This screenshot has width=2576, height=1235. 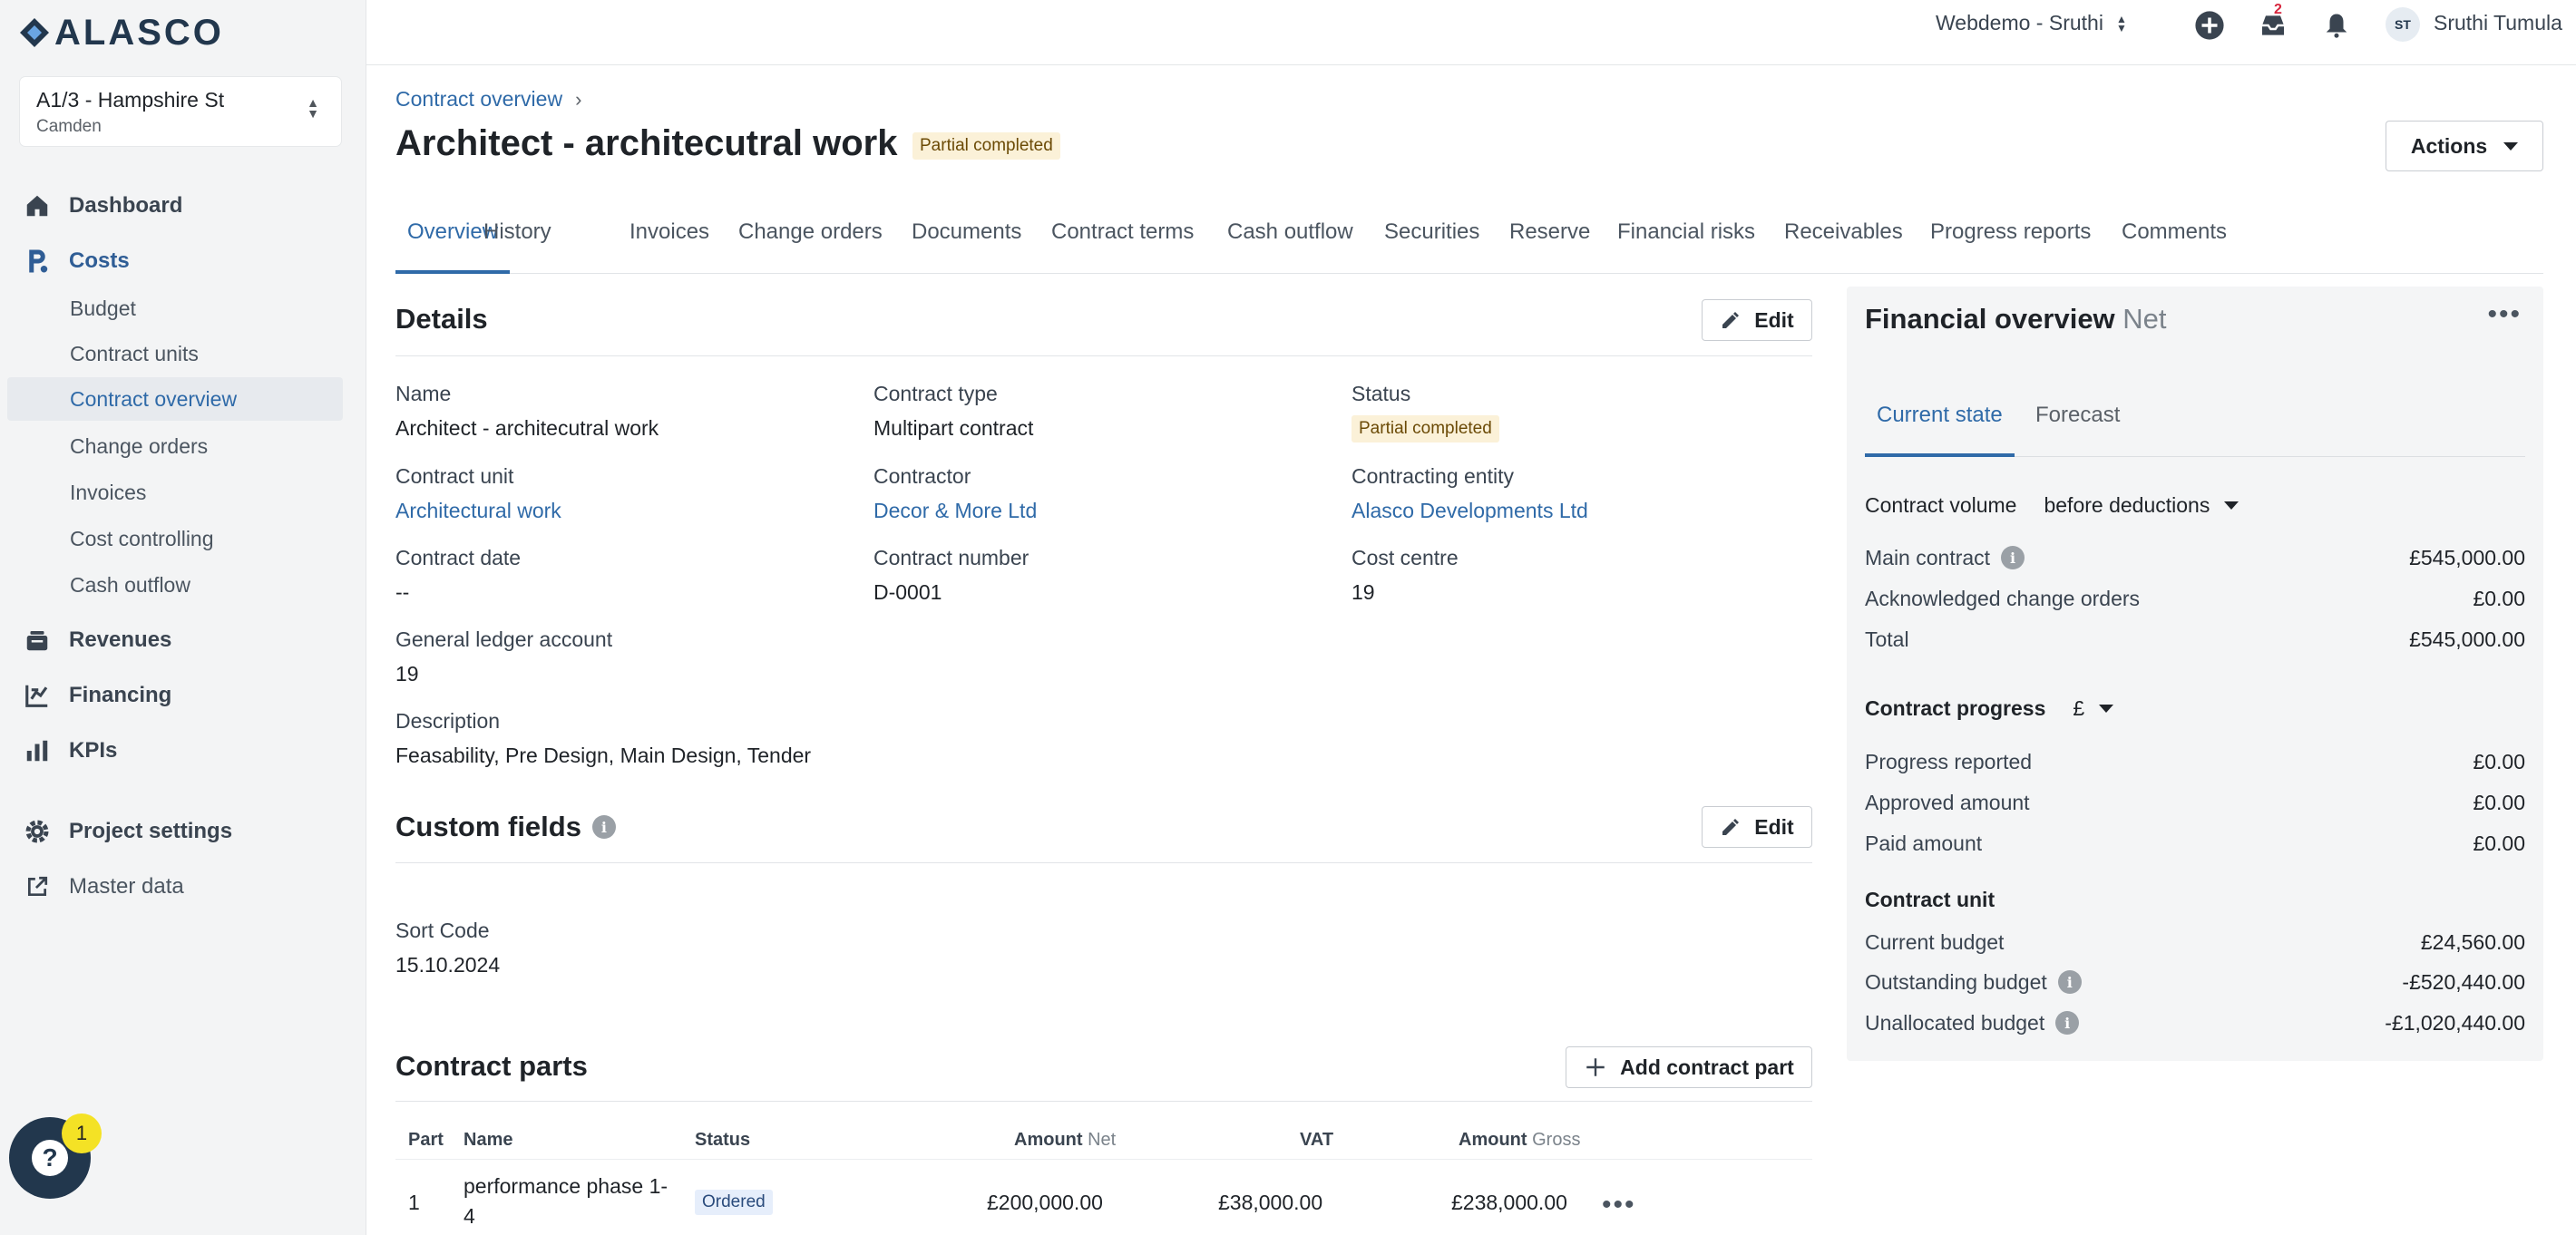 What do you see at coordinates (1689, 1067) in the screenshot?
I see `add-contract-part-button: Add contract part` at bounding box center [1689, 1067].